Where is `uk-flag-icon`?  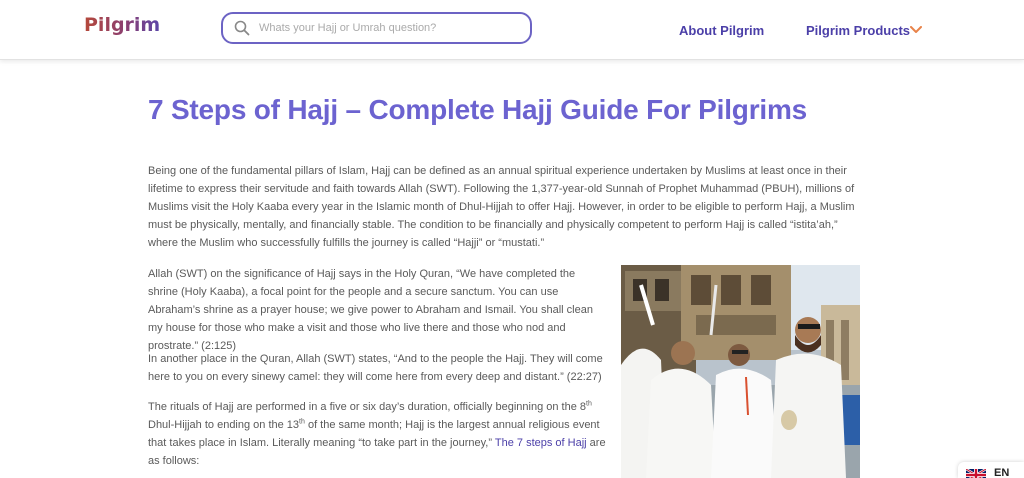 uk-flag-icon is located at coordinates (976, 473).